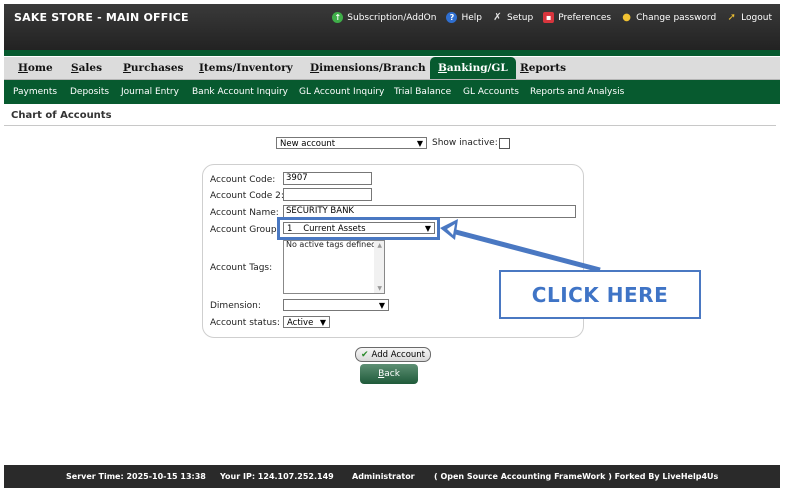 The height and width of the screenshot is (495, 786). I want to click on add-account-label: Add Account, so click(398, 354).